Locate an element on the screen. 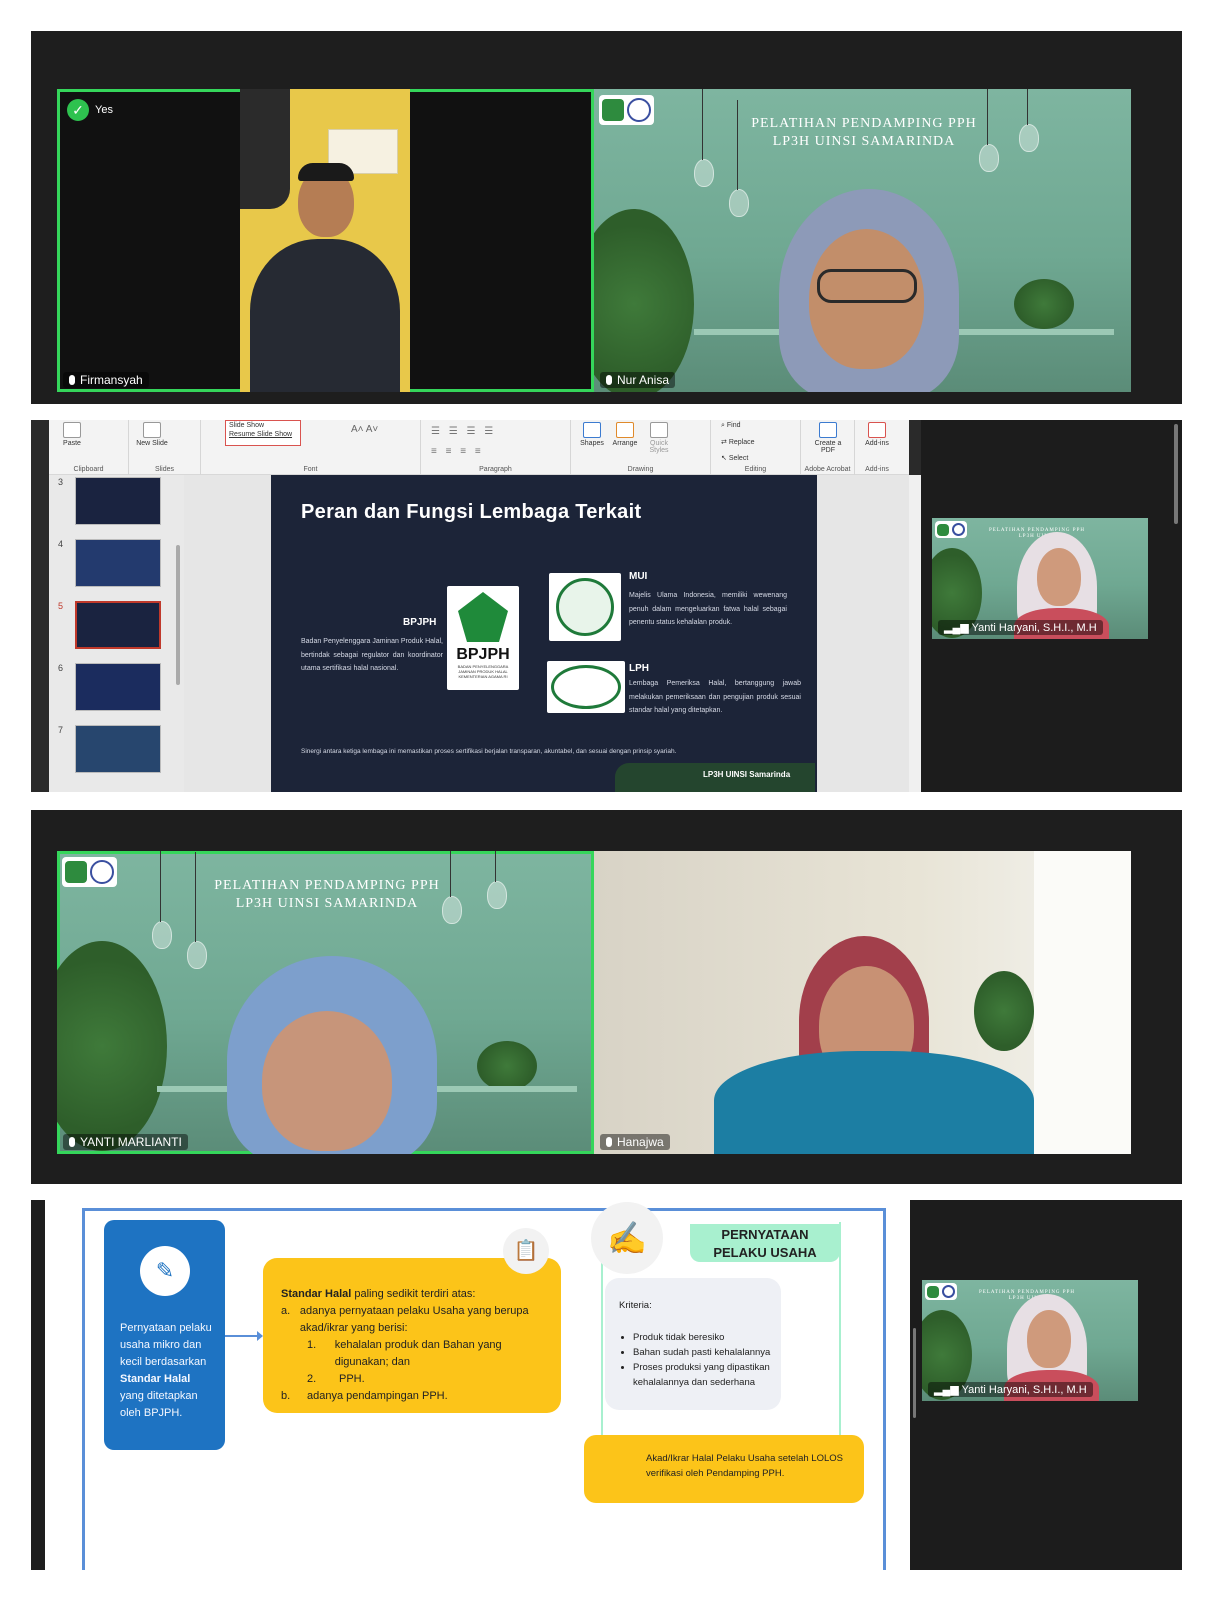  ribbon-group-font: A˄ A˅ Font is located at coordinates (311, 447).